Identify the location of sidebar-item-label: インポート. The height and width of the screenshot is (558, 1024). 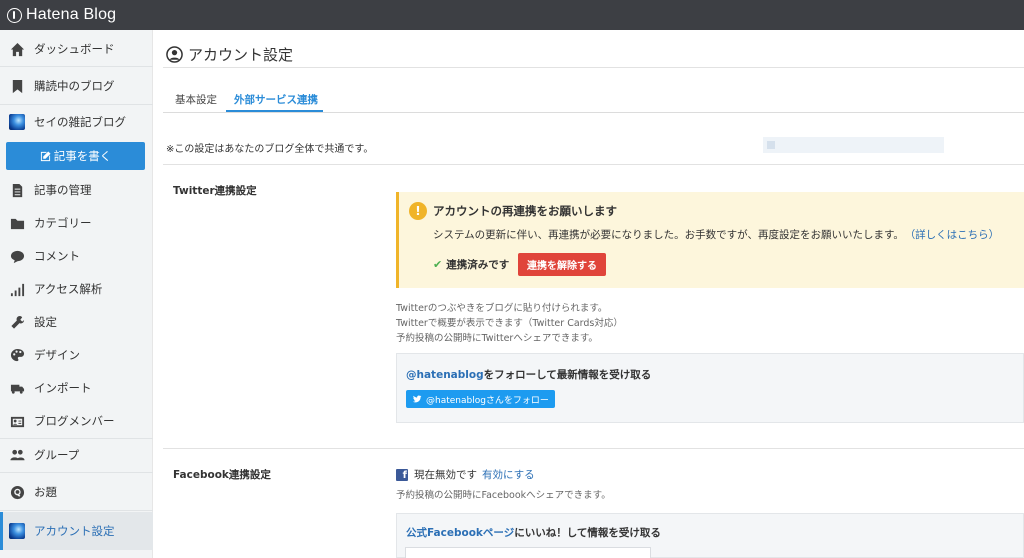
(63, 388).